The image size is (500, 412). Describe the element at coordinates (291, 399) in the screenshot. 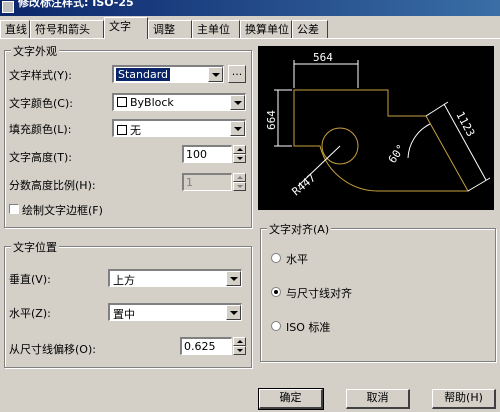

I see `ok-button: 确定` at that location.